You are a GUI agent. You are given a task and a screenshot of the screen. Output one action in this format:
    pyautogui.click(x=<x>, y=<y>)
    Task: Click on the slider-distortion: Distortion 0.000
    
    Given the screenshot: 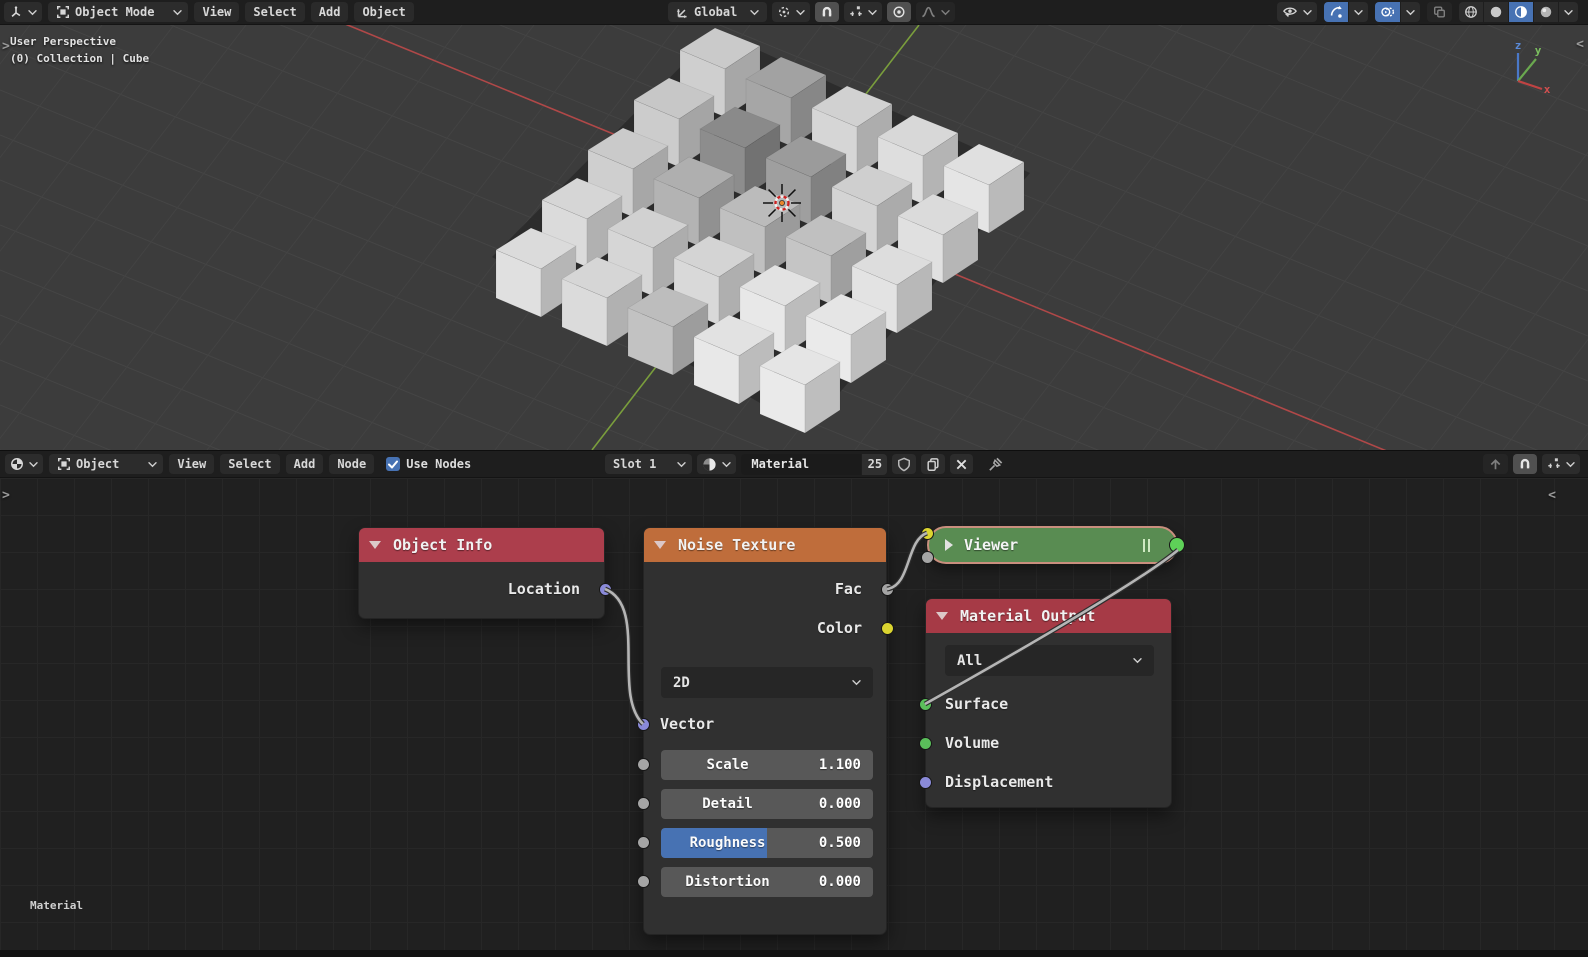 What is the action you would take?
    pyautogui.click(x=767, y=882)
    